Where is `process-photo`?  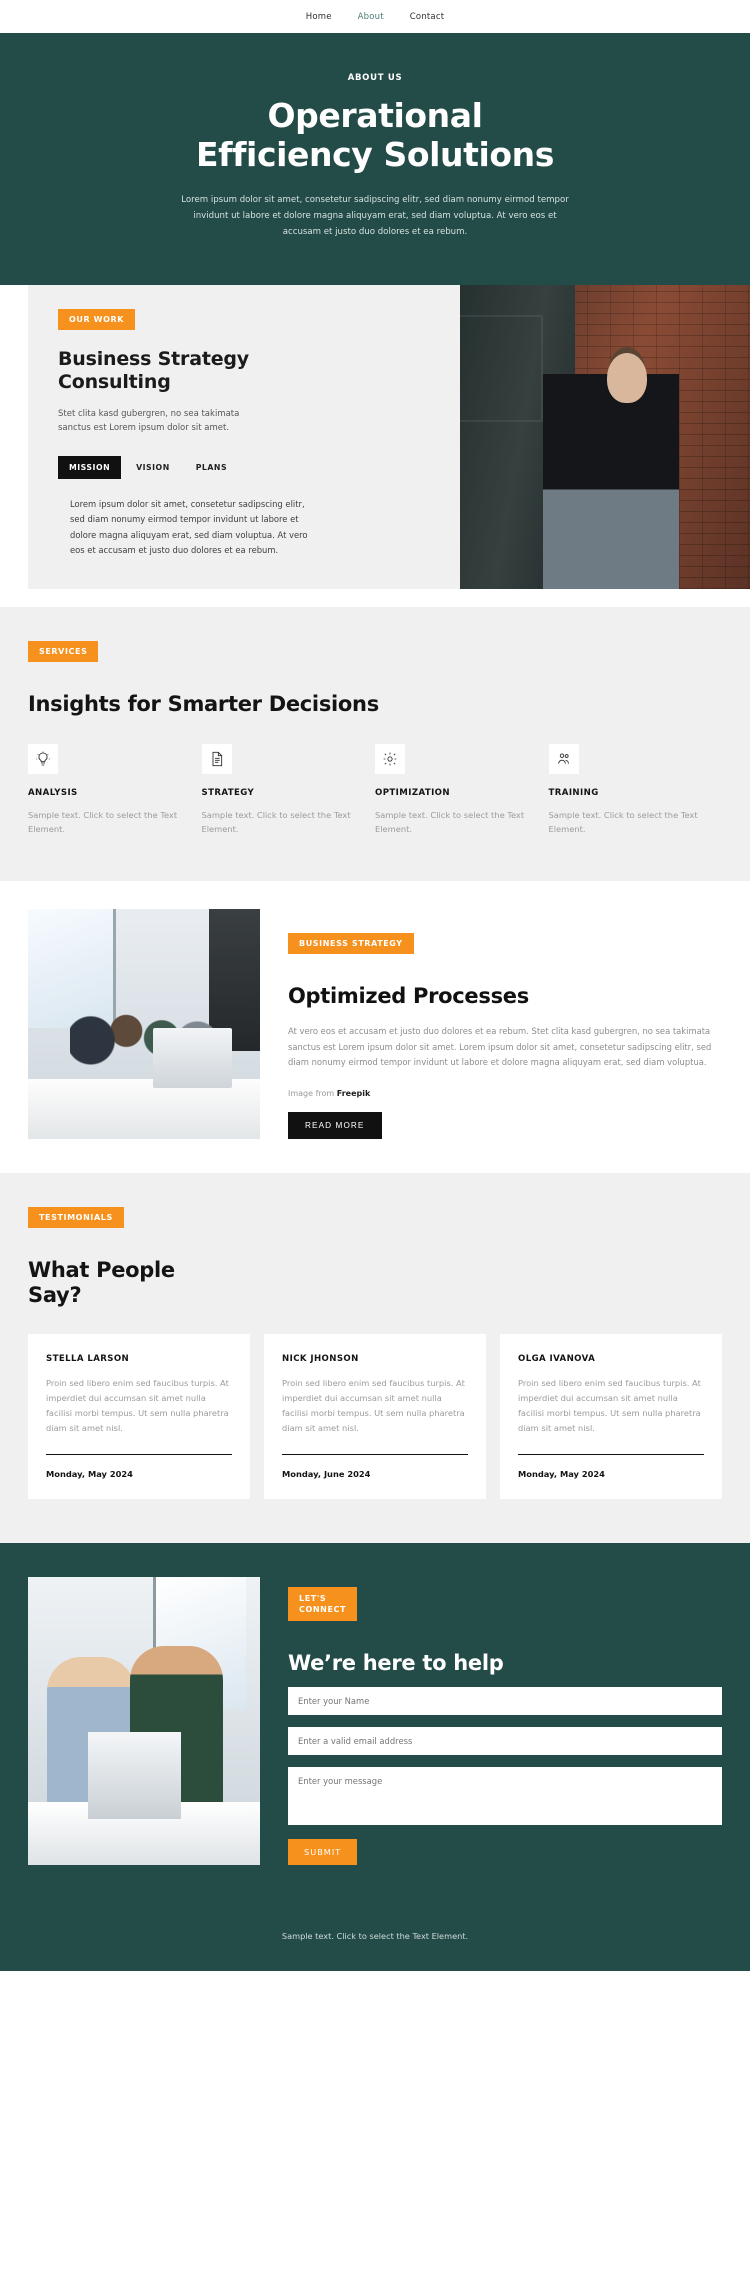 process-photo is located at coordinates (144, 1023).